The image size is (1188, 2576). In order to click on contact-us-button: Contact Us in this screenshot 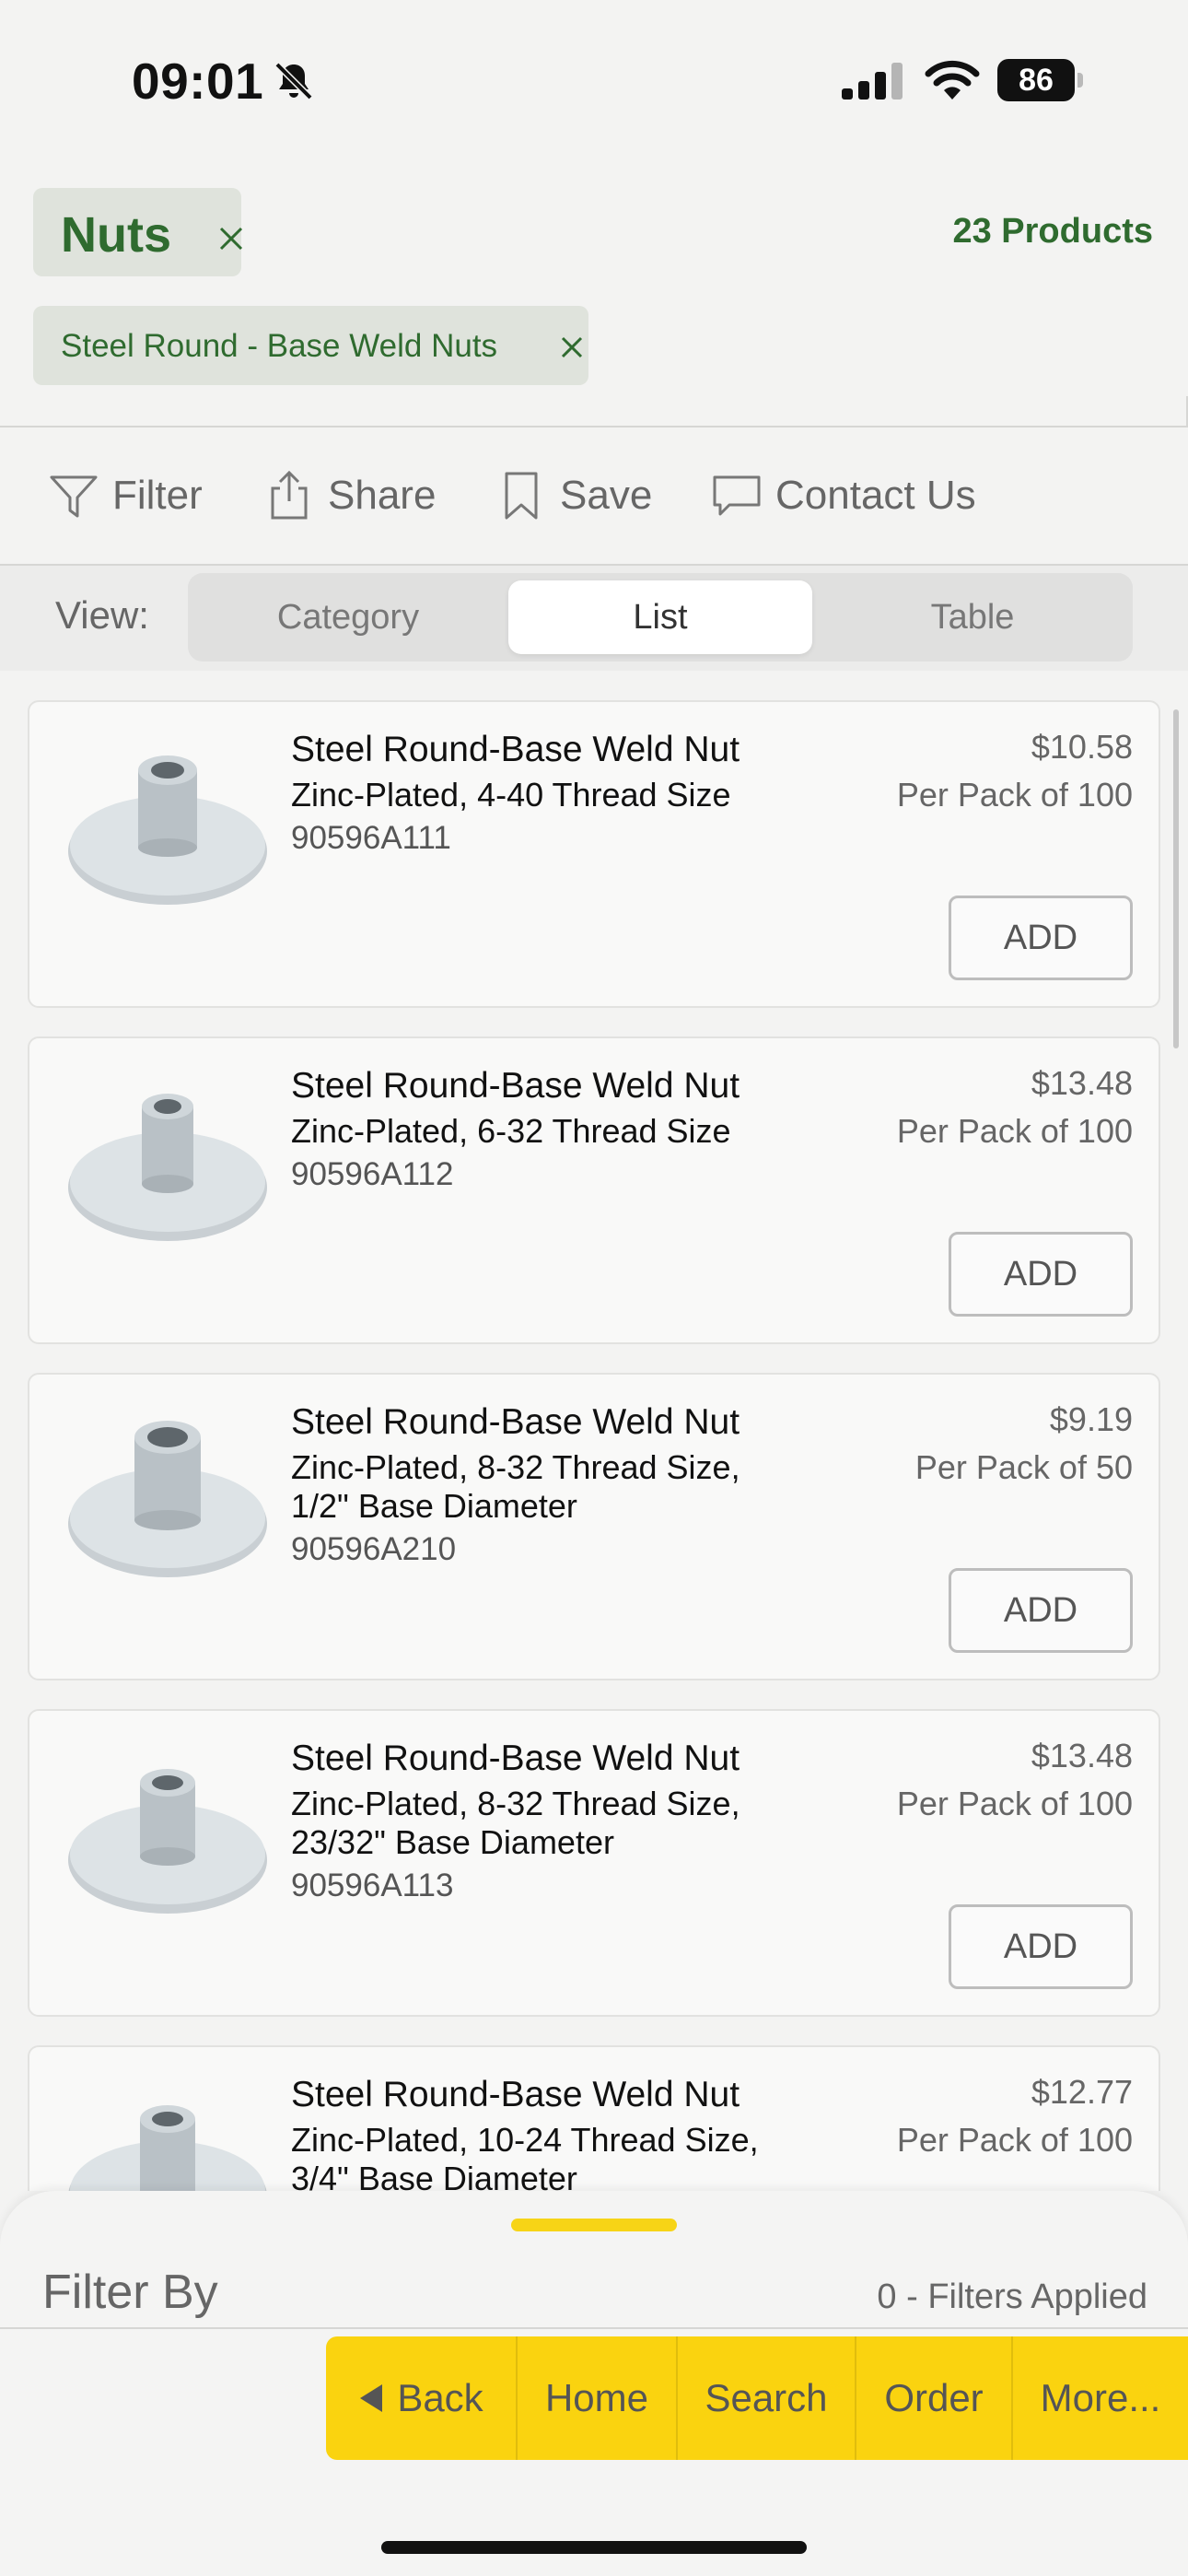, I will do `click(843, 495)`.